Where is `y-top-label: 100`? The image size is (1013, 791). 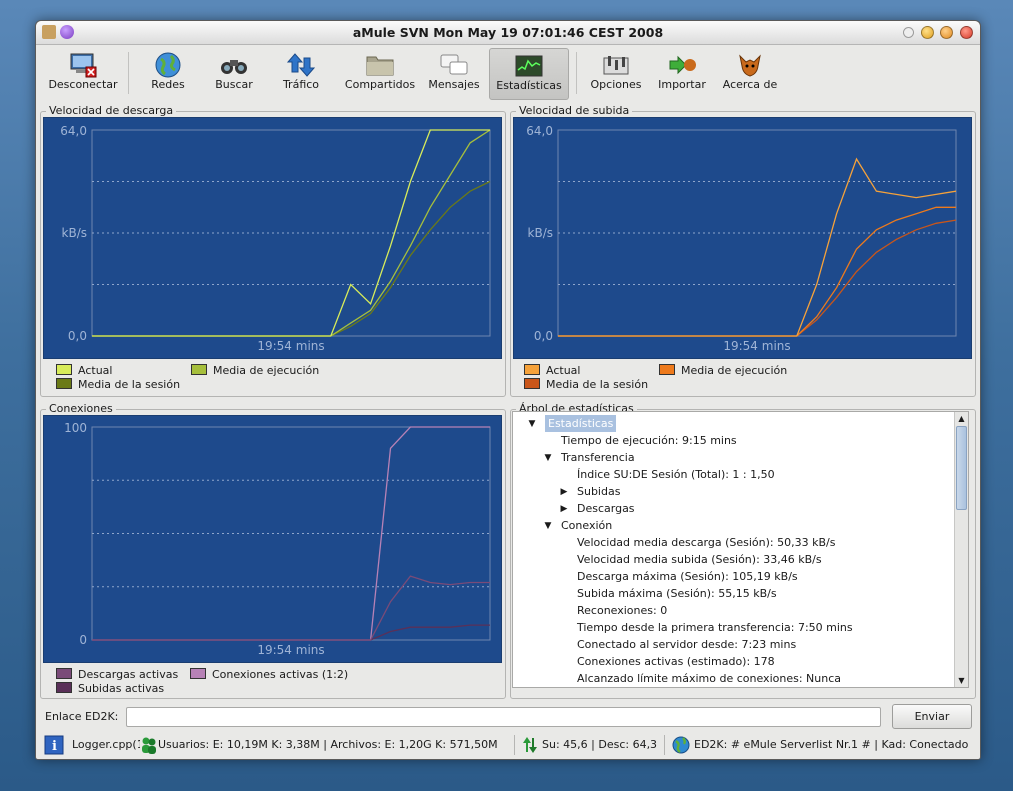 y-top-label: 100 is located at coordinates (75, 428).